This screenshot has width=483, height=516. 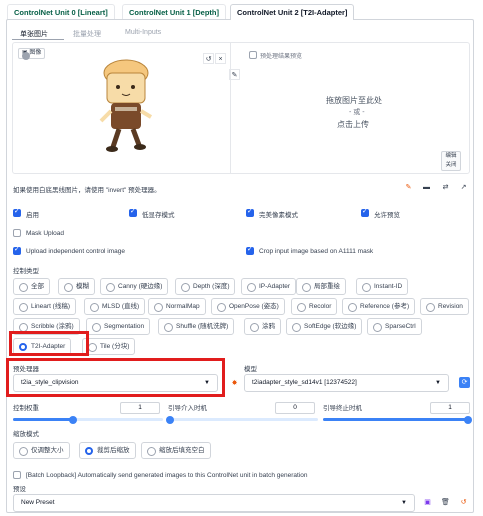 What do you see at coordinates (174, 12) in the screenshot?
I see `tab-unit-1: ControlNet Unit 1 [Depth]` at bounding box center [174, 12].